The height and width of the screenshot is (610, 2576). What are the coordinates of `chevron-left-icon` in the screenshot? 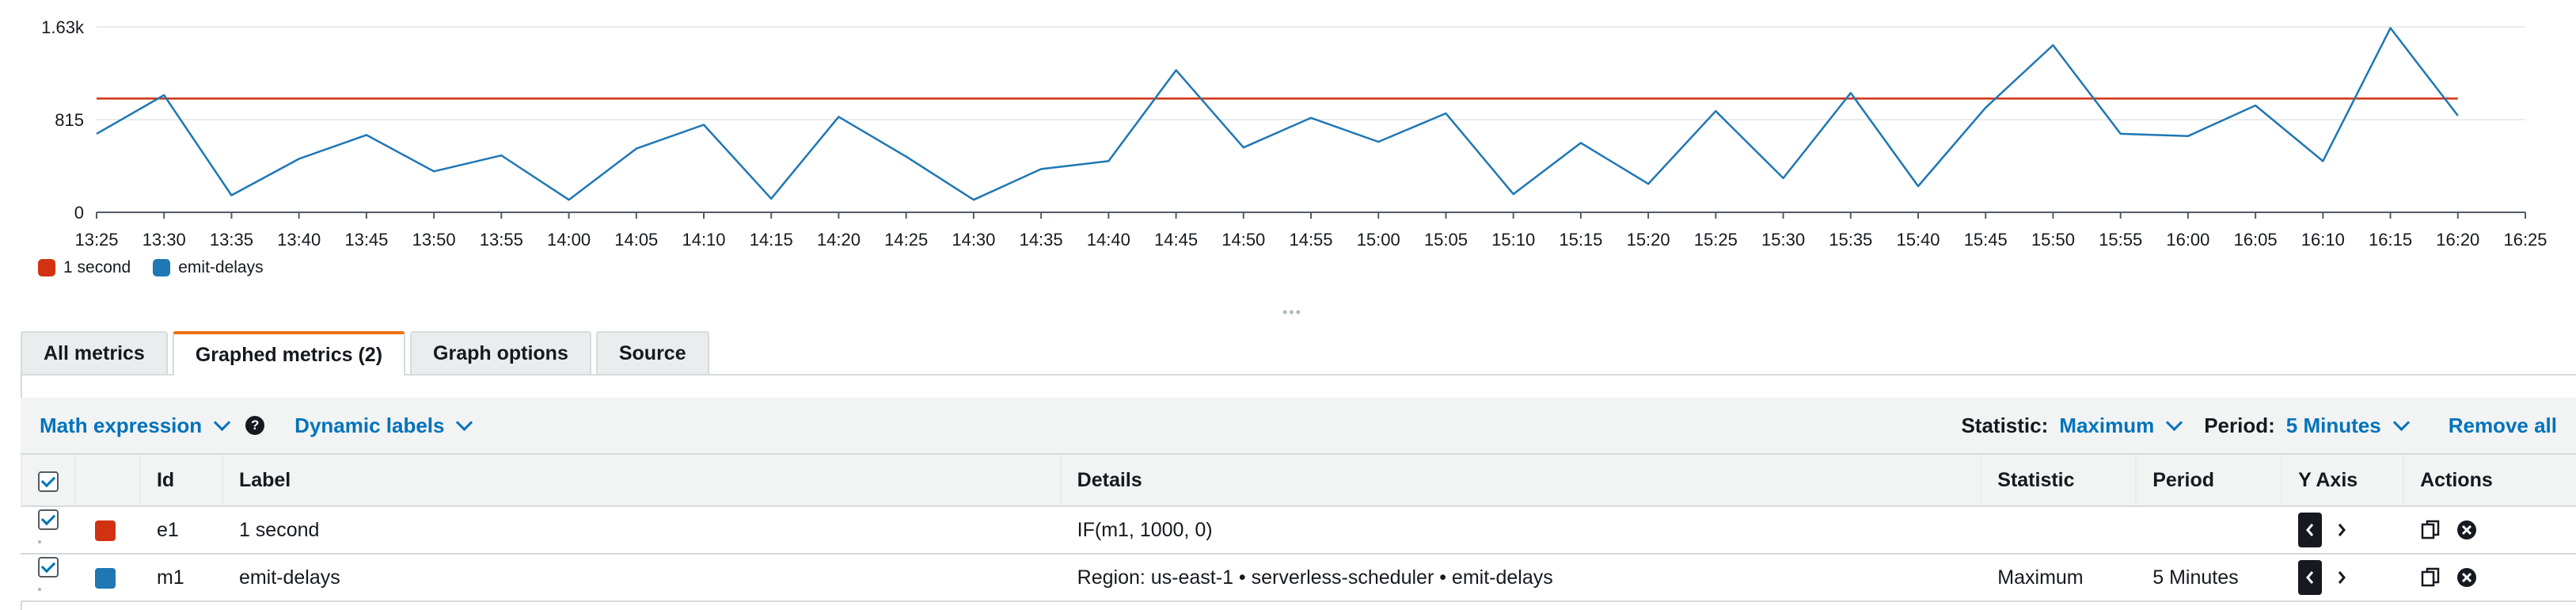 It's located at (2310, 578).